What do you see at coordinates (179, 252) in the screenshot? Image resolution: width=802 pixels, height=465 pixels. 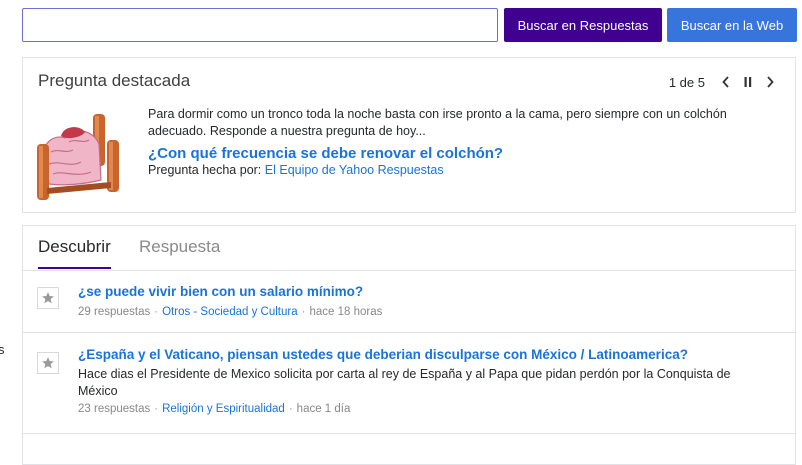 I see `tab-answer: Respuesta` at bounding box center [179, 252].